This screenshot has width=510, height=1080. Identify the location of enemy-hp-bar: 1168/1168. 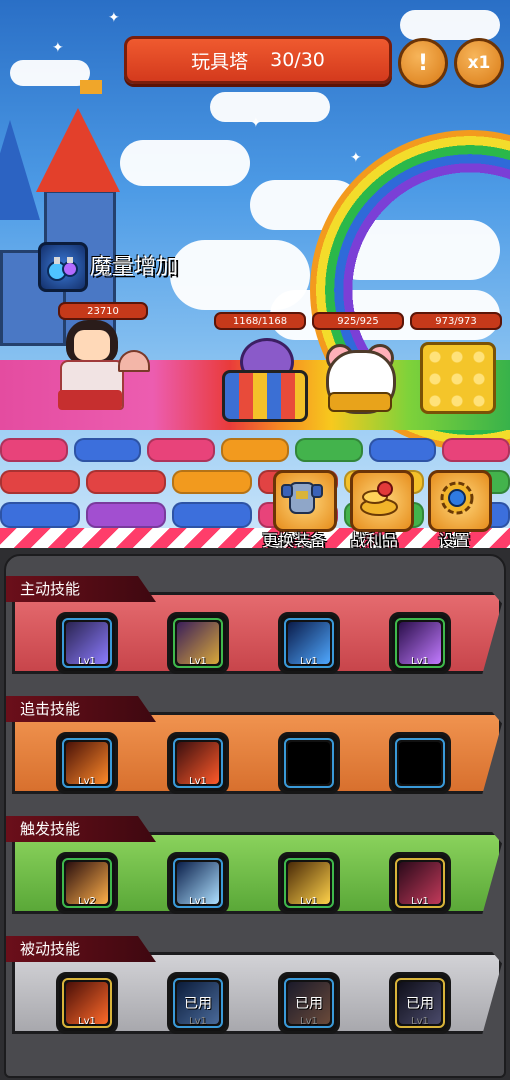
(260, 321).